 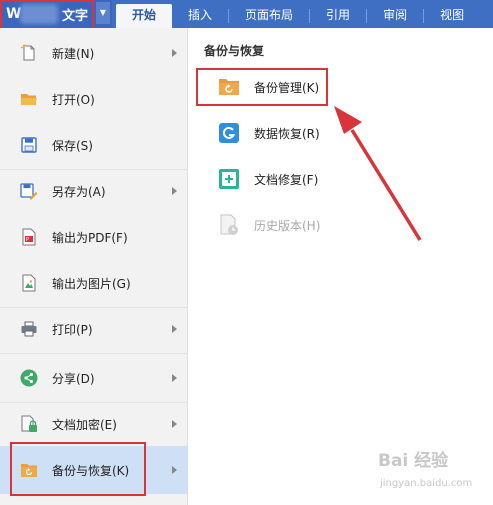 What do you see at coordinates (378, 173) in the screenshot?
I see `annotation-arrow` at bounding box center [378, 173].